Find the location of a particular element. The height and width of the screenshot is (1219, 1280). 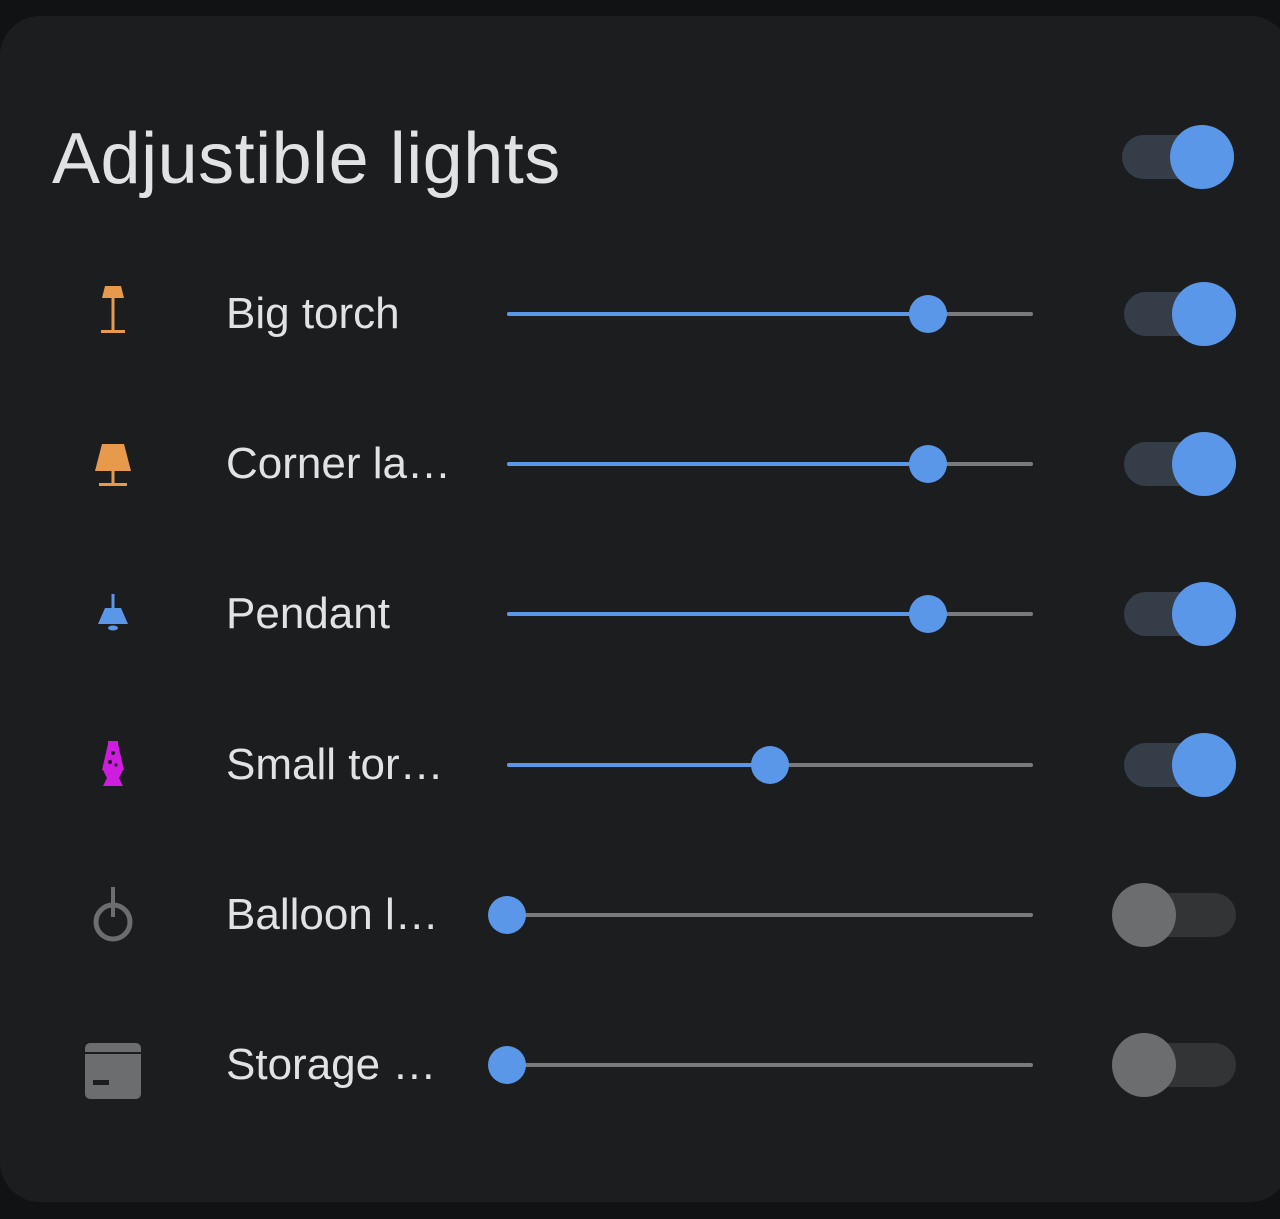

master-toggle is located at coordinates (1178, 157).